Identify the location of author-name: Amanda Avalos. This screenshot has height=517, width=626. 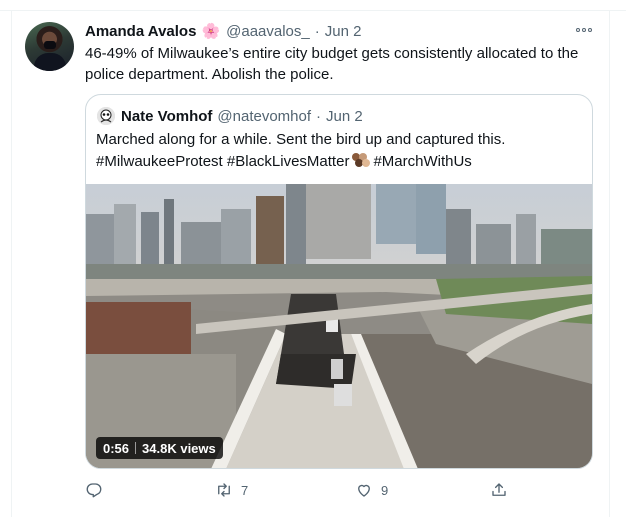
(140, 31).